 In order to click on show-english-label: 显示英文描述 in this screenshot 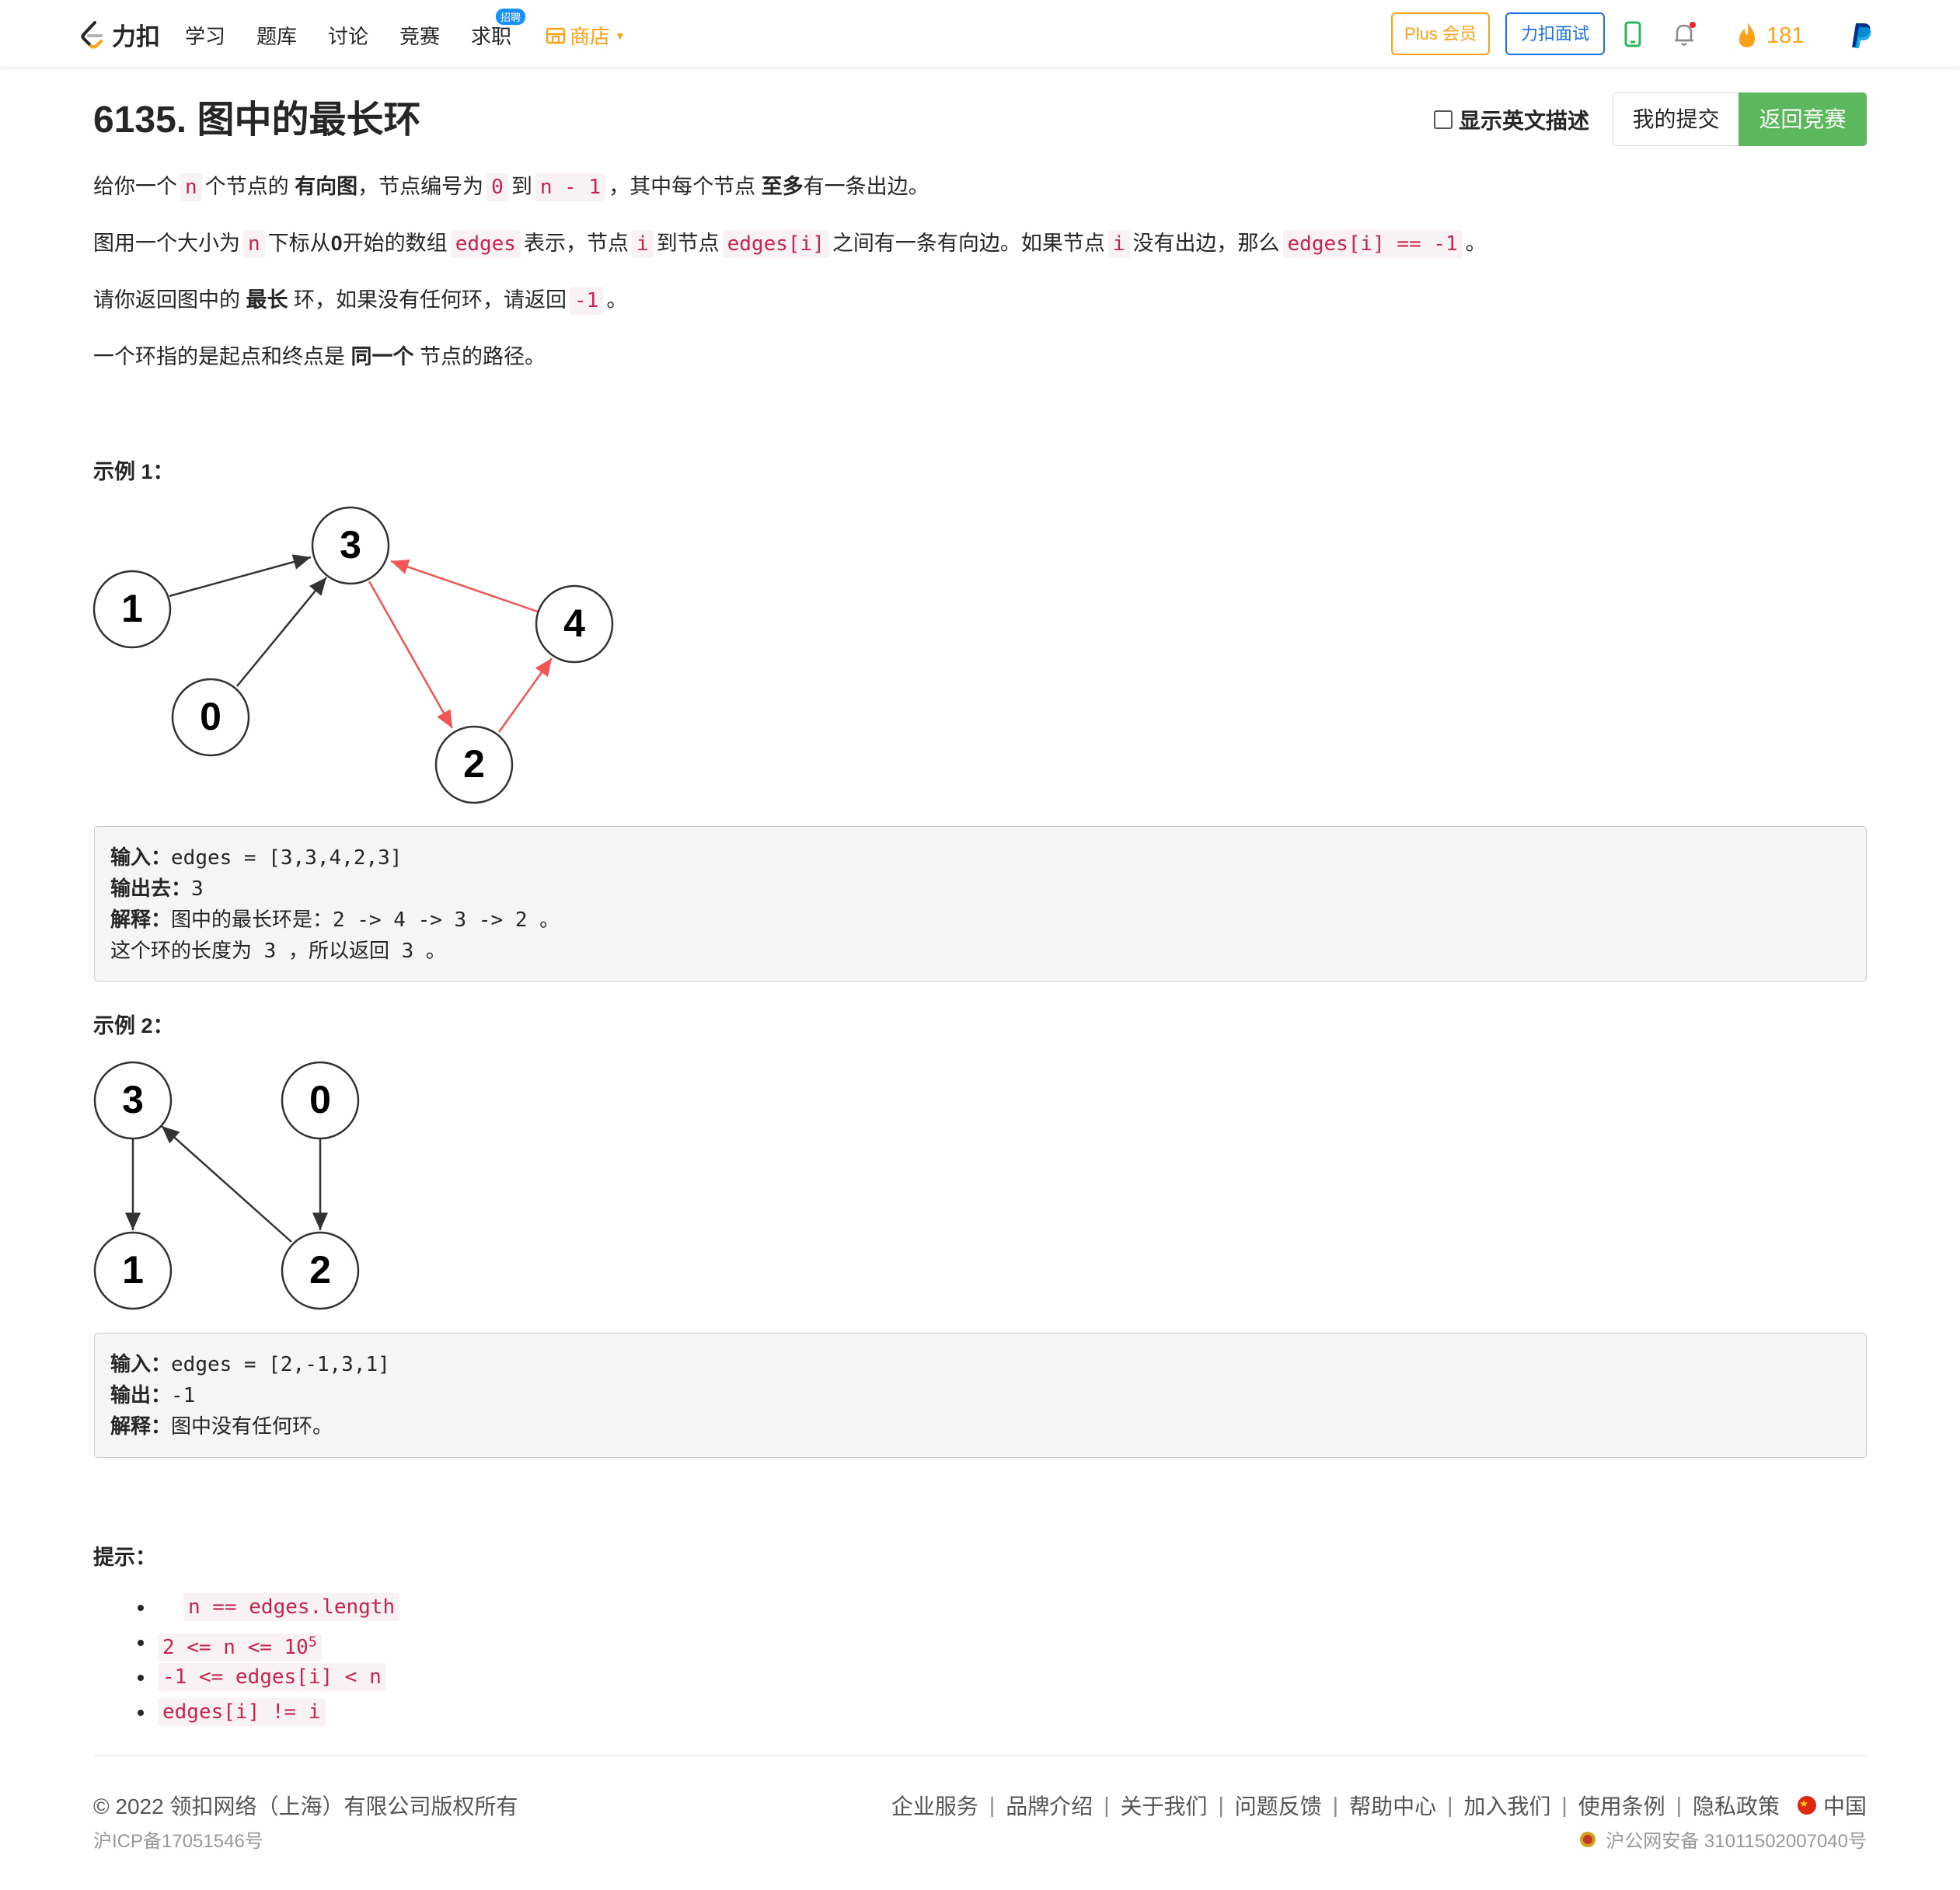, I will do `click(1524, 121)`.